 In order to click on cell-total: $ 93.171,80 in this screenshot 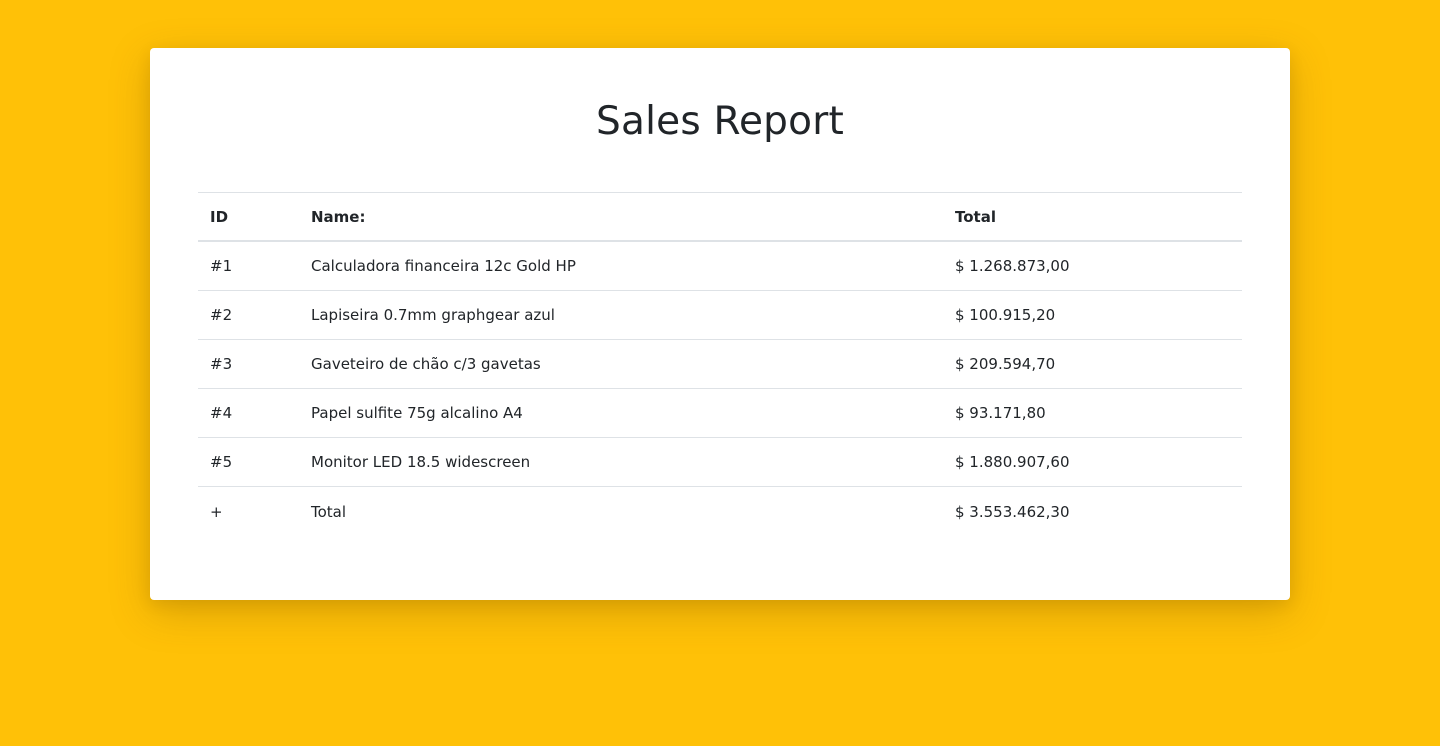, I will do `click(1092, 413)`.